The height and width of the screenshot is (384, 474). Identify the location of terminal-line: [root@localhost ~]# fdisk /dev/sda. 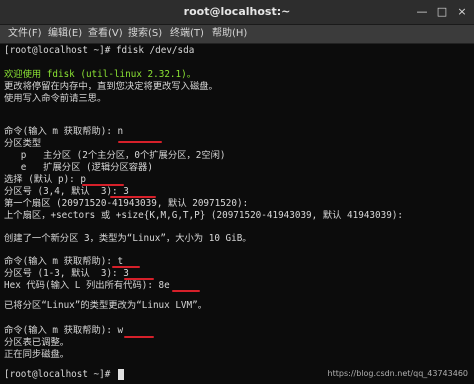
(99, 50).